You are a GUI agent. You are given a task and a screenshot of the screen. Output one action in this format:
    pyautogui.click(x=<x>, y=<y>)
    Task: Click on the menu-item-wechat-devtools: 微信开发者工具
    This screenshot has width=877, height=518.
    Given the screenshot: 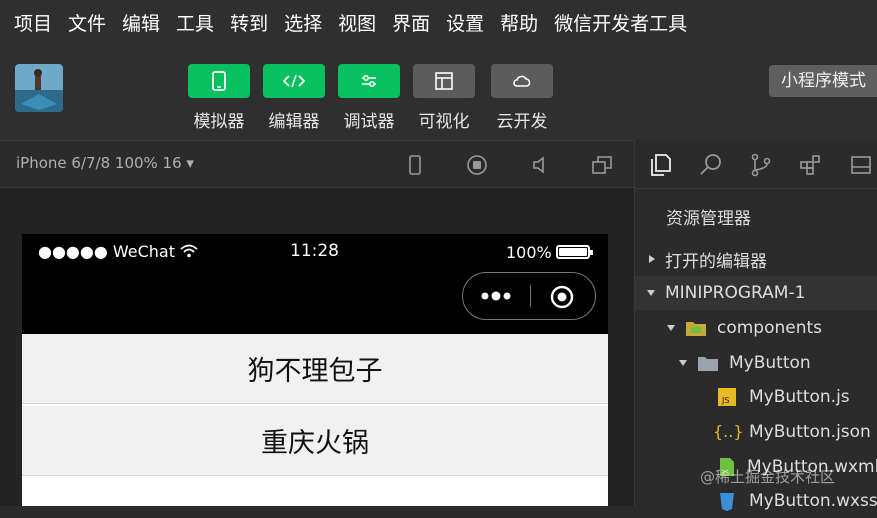 What is the action you would take?
    pyautogui.click(x=620, y=22)
    